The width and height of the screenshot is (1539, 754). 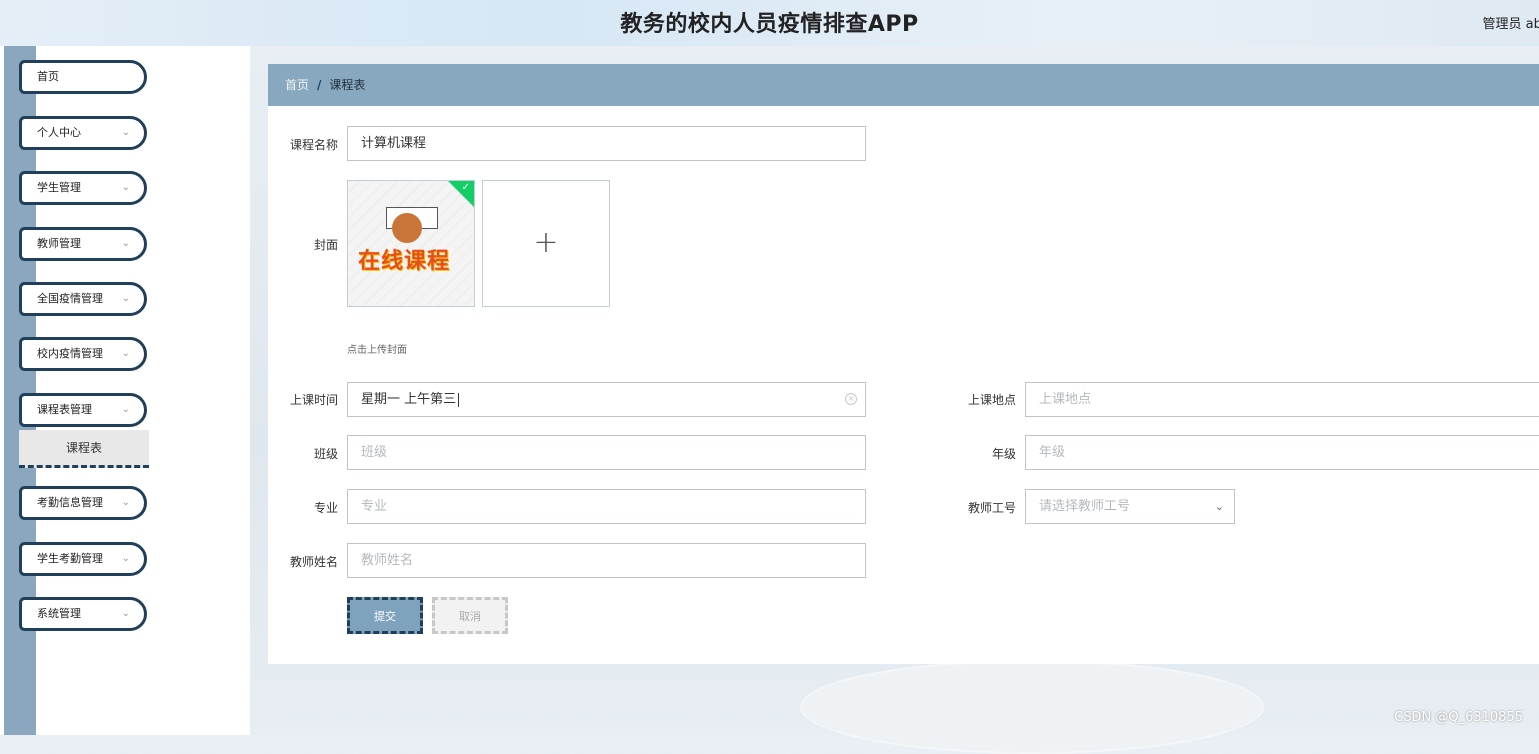 I want to click on grade-input: 年级, so click(x=1282, y=452).